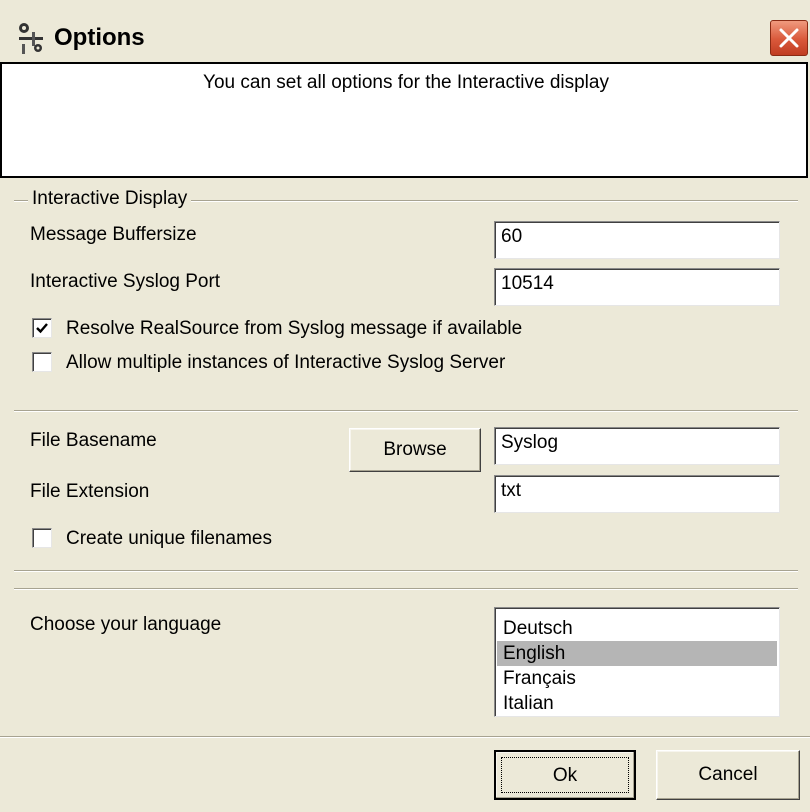  Describe the element at coordinates (637, 240) in the screenshot. I see `message-buffersize-input: 60` at that location.